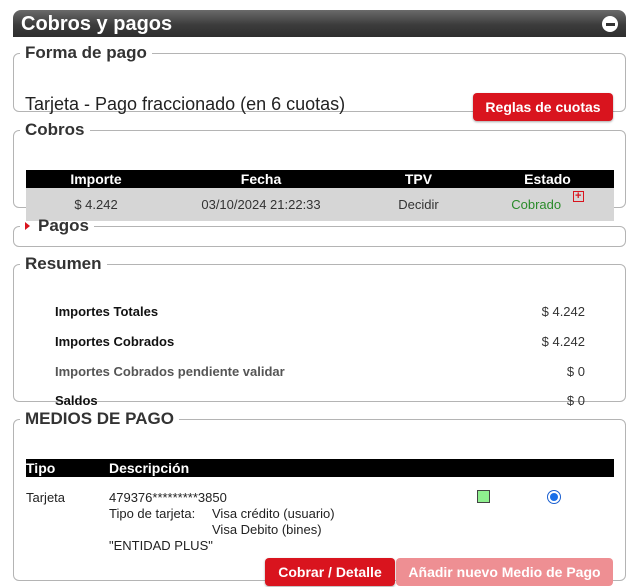 Image resolution: width=633 pixels, height=587 pixels. What do you see at coordinates (536, 204) in the screenshot?
I see `estado-badge: Cobrado` at bounding box center [536, 204].